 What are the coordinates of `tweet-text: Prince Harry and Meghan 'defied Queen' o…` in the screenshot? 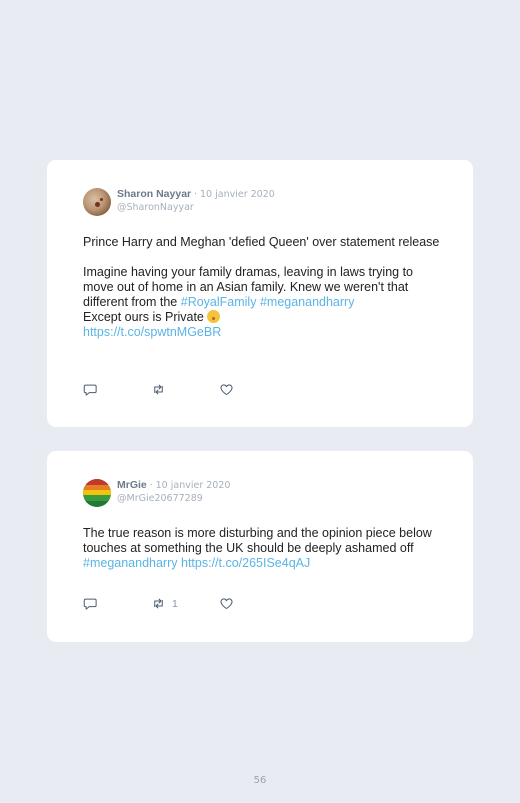 It's located at (263, 287).